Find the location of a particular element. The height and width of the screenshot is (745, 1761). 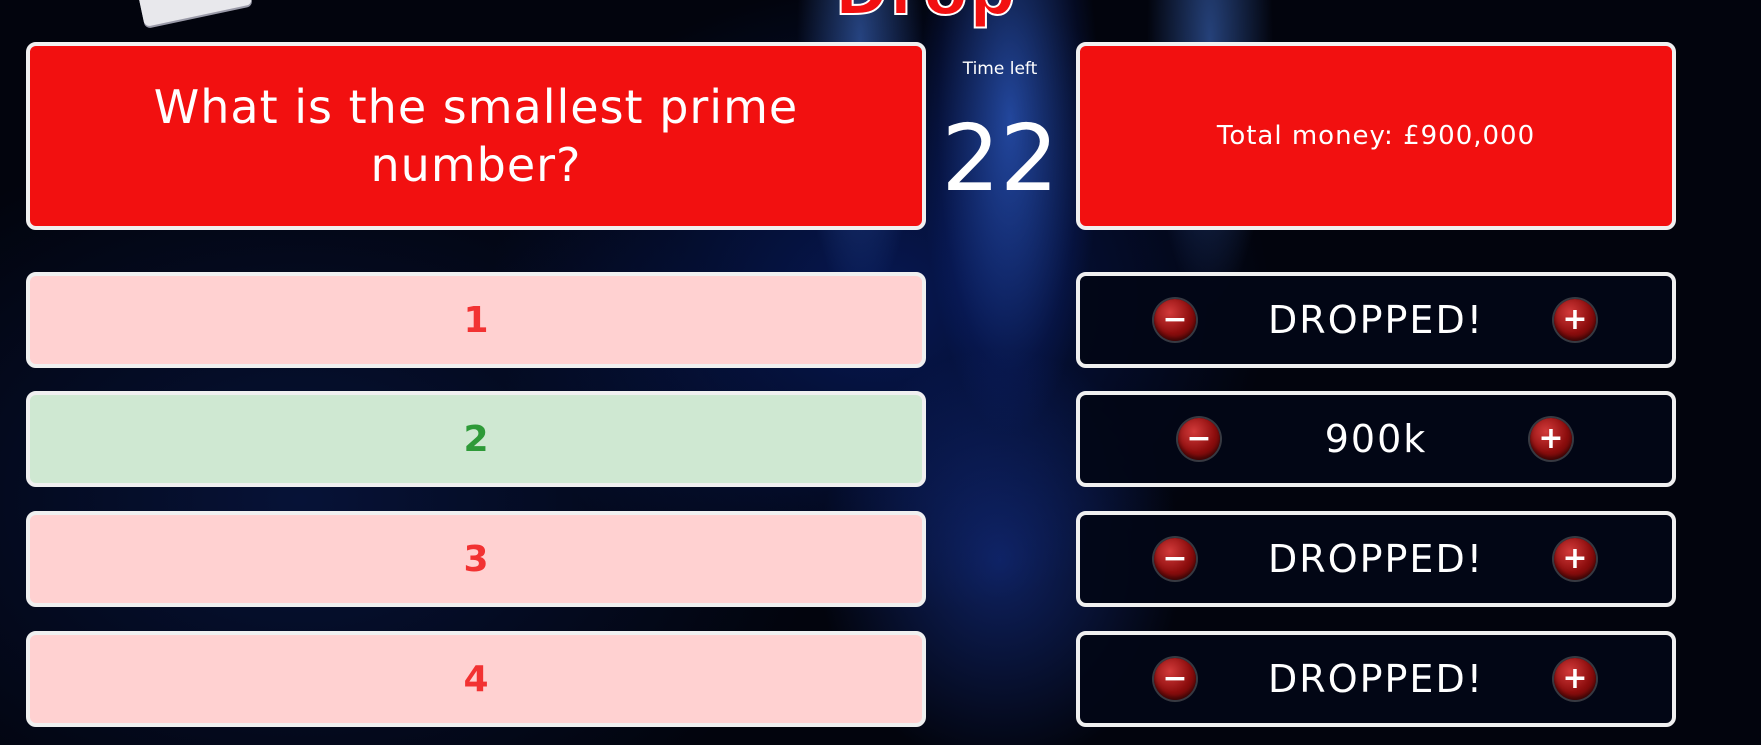

answer-label: 2 is located at coordinates (476, 439).